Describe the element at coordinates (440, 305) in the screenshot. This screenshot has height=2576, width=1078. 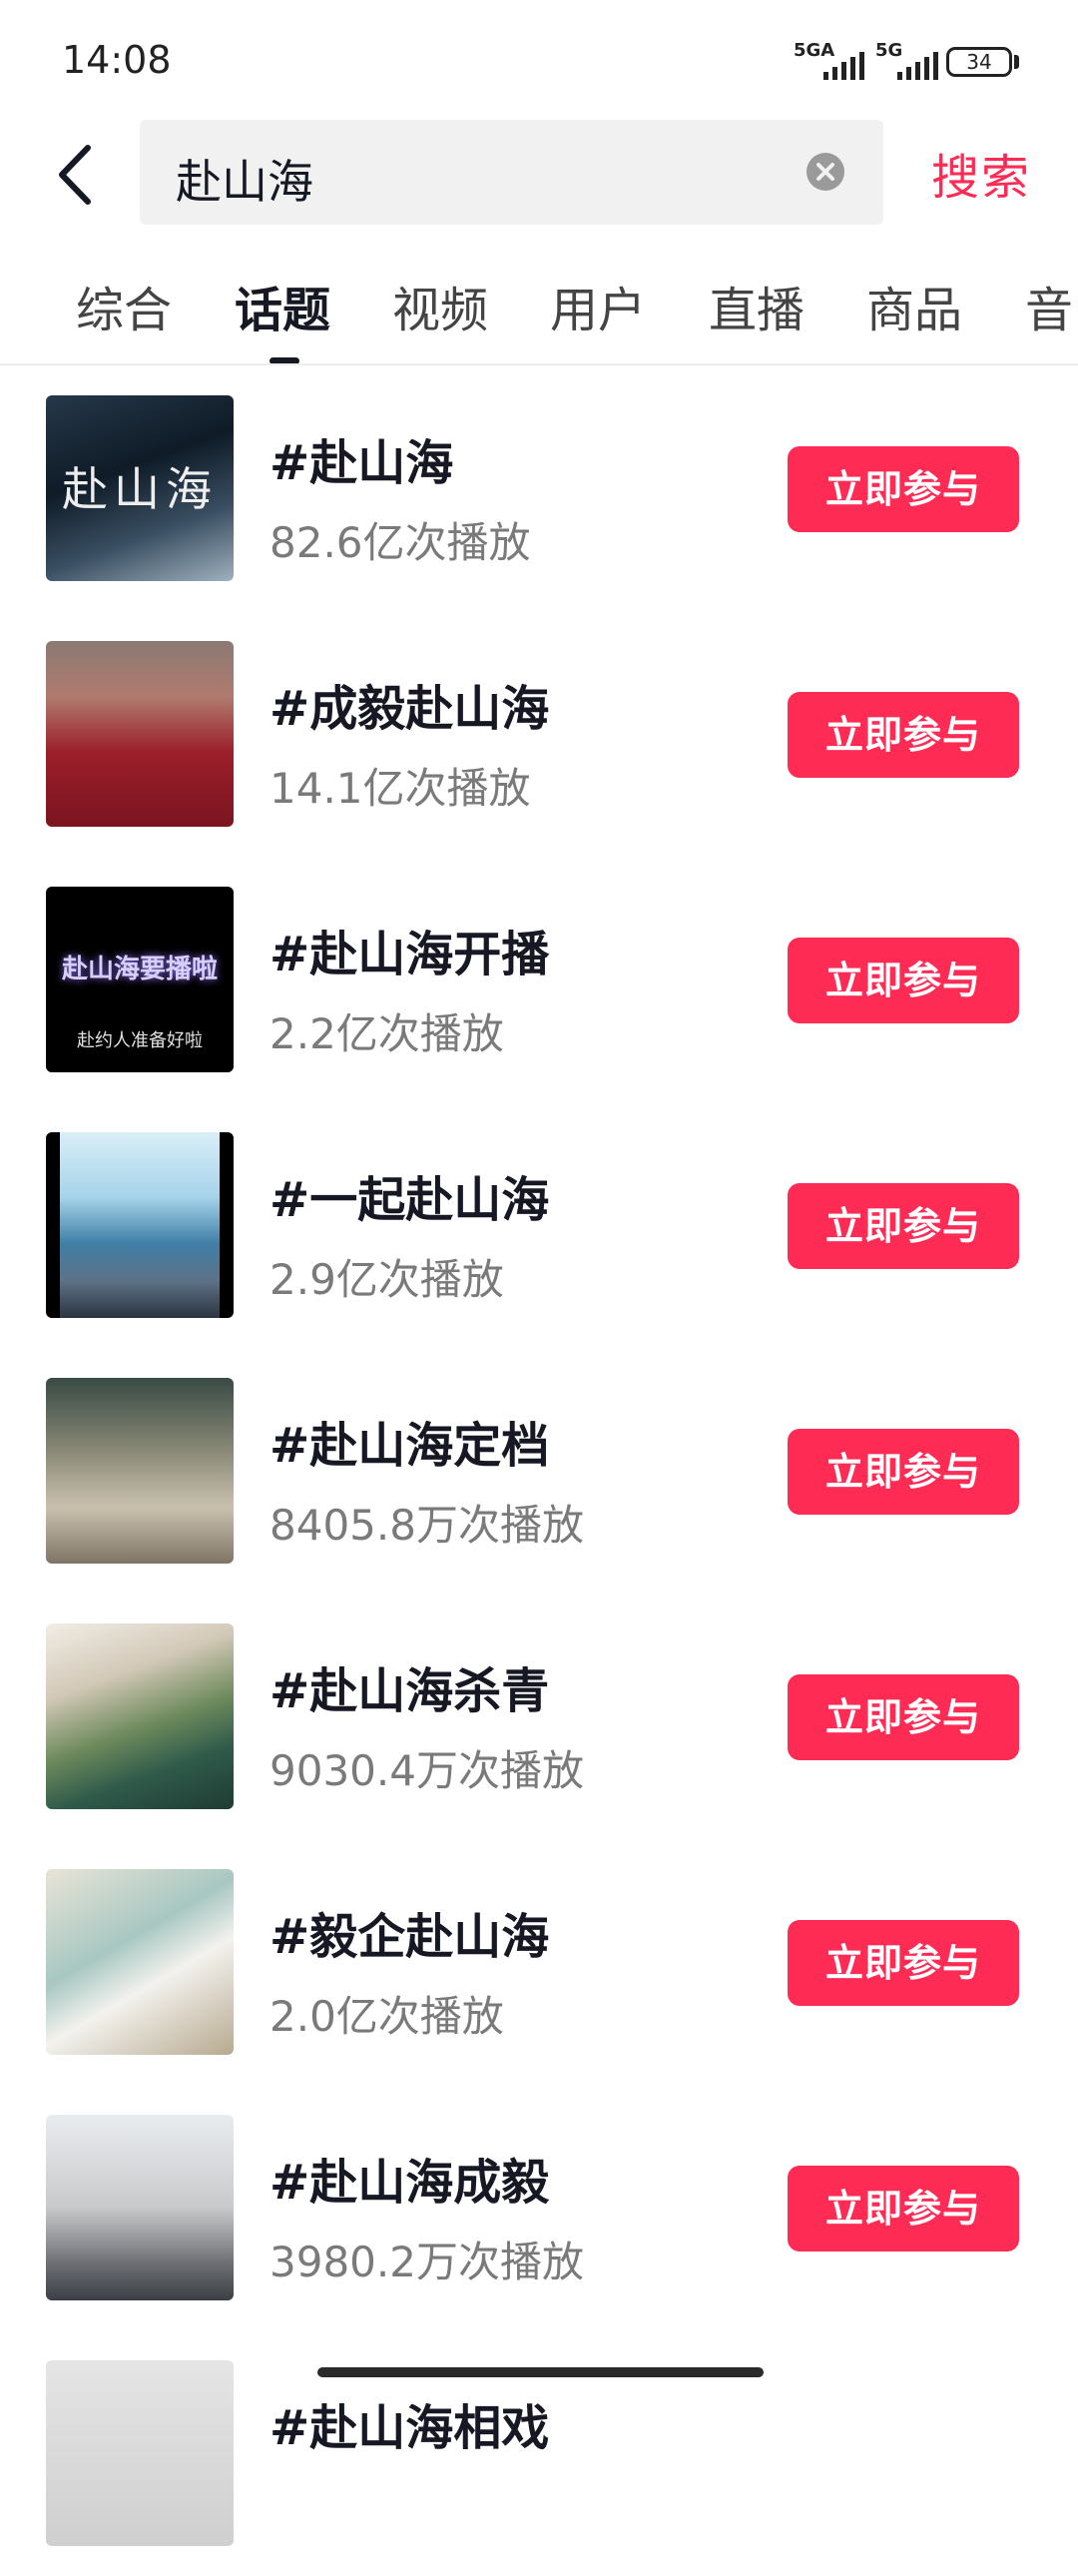
I see `tab-videos: 视频` at that location.